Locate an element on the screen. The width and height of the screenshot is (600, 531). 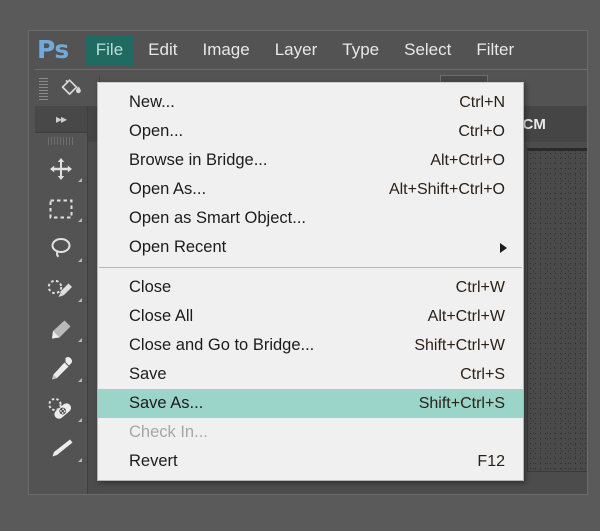
menu-item-shortcut: Ctrl+N is located at coordinates (482, 102).